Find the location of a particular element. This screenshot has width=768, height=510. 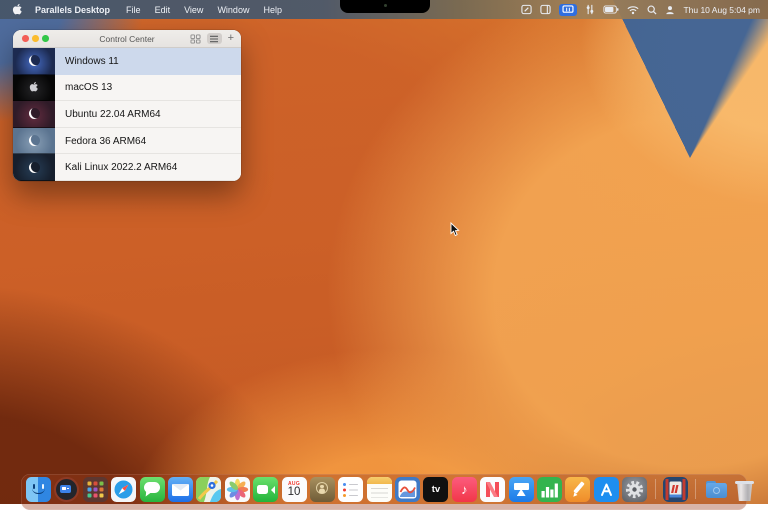

calendar-day: 10 is located at coordinates (294, 491).